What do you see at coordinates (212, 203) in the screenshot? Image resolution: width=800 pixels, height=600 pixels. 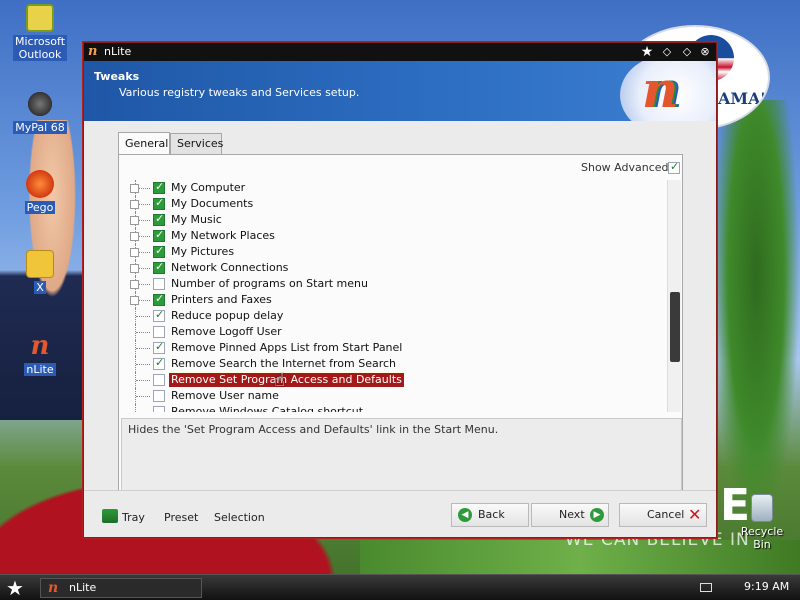 I see `tree-item-label: My Documents` at bounding box center [212, 203].